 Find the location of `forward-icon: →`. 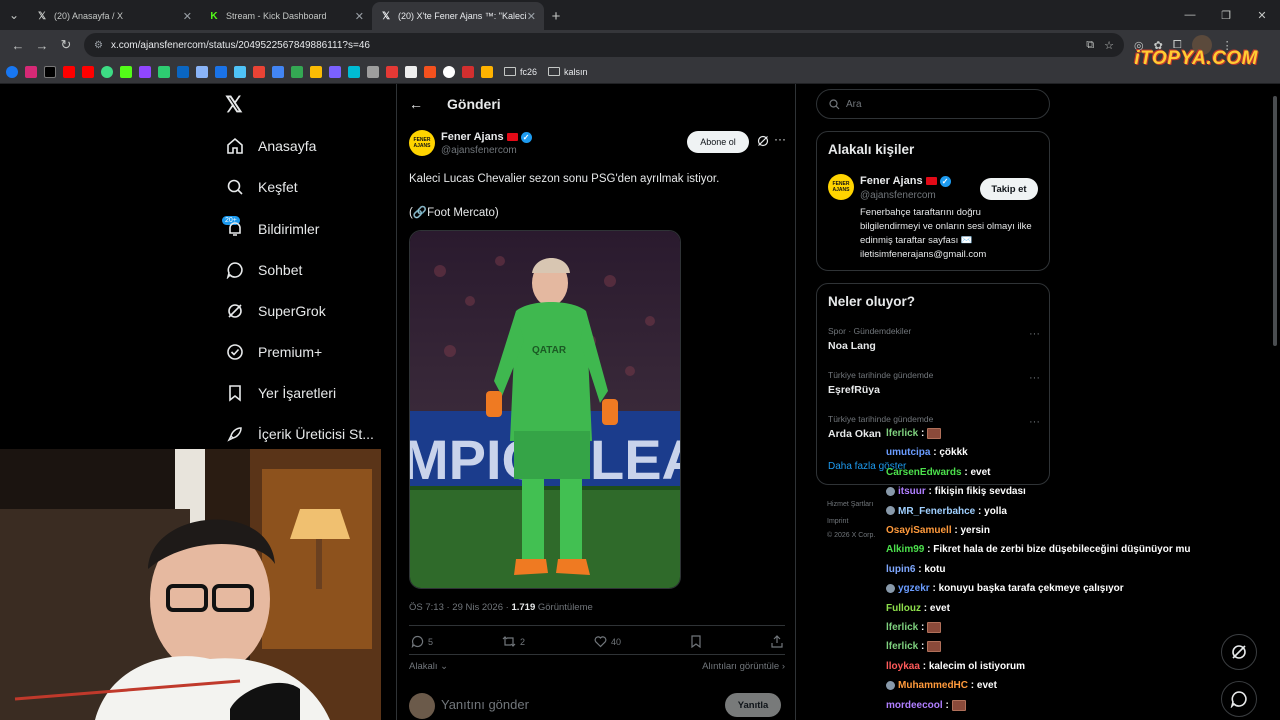

forward-icon: → is located at coordinates (42, 45).